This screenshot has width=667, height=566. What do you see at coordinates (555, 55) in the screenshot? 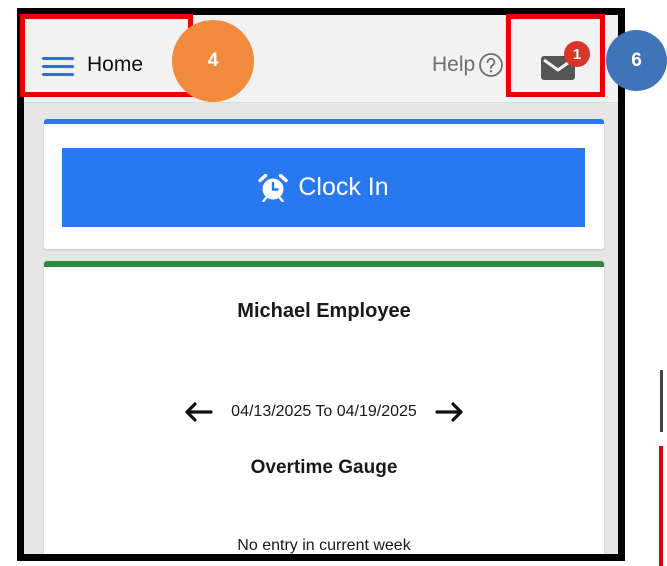
I see `highlight-box-mail` at bounding box center [555, 55].